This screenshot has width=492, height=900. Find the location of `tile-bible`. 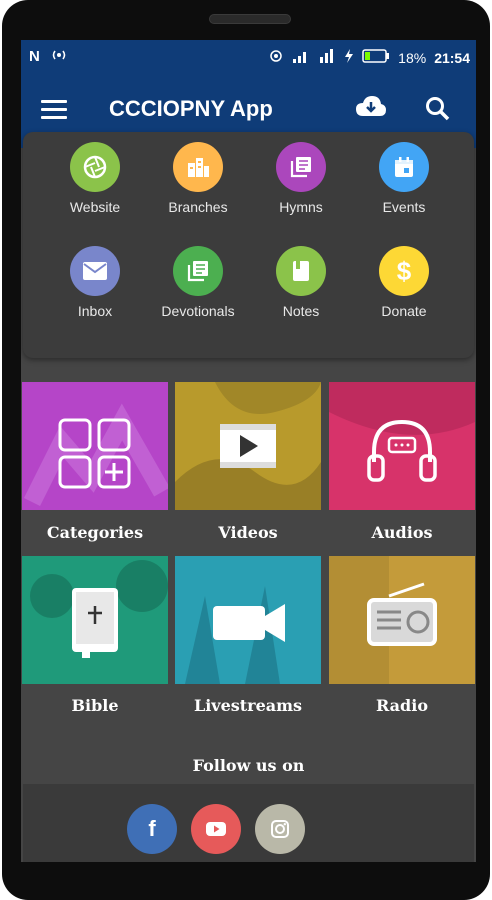

tile-bible is located at coordinates (95, 620).